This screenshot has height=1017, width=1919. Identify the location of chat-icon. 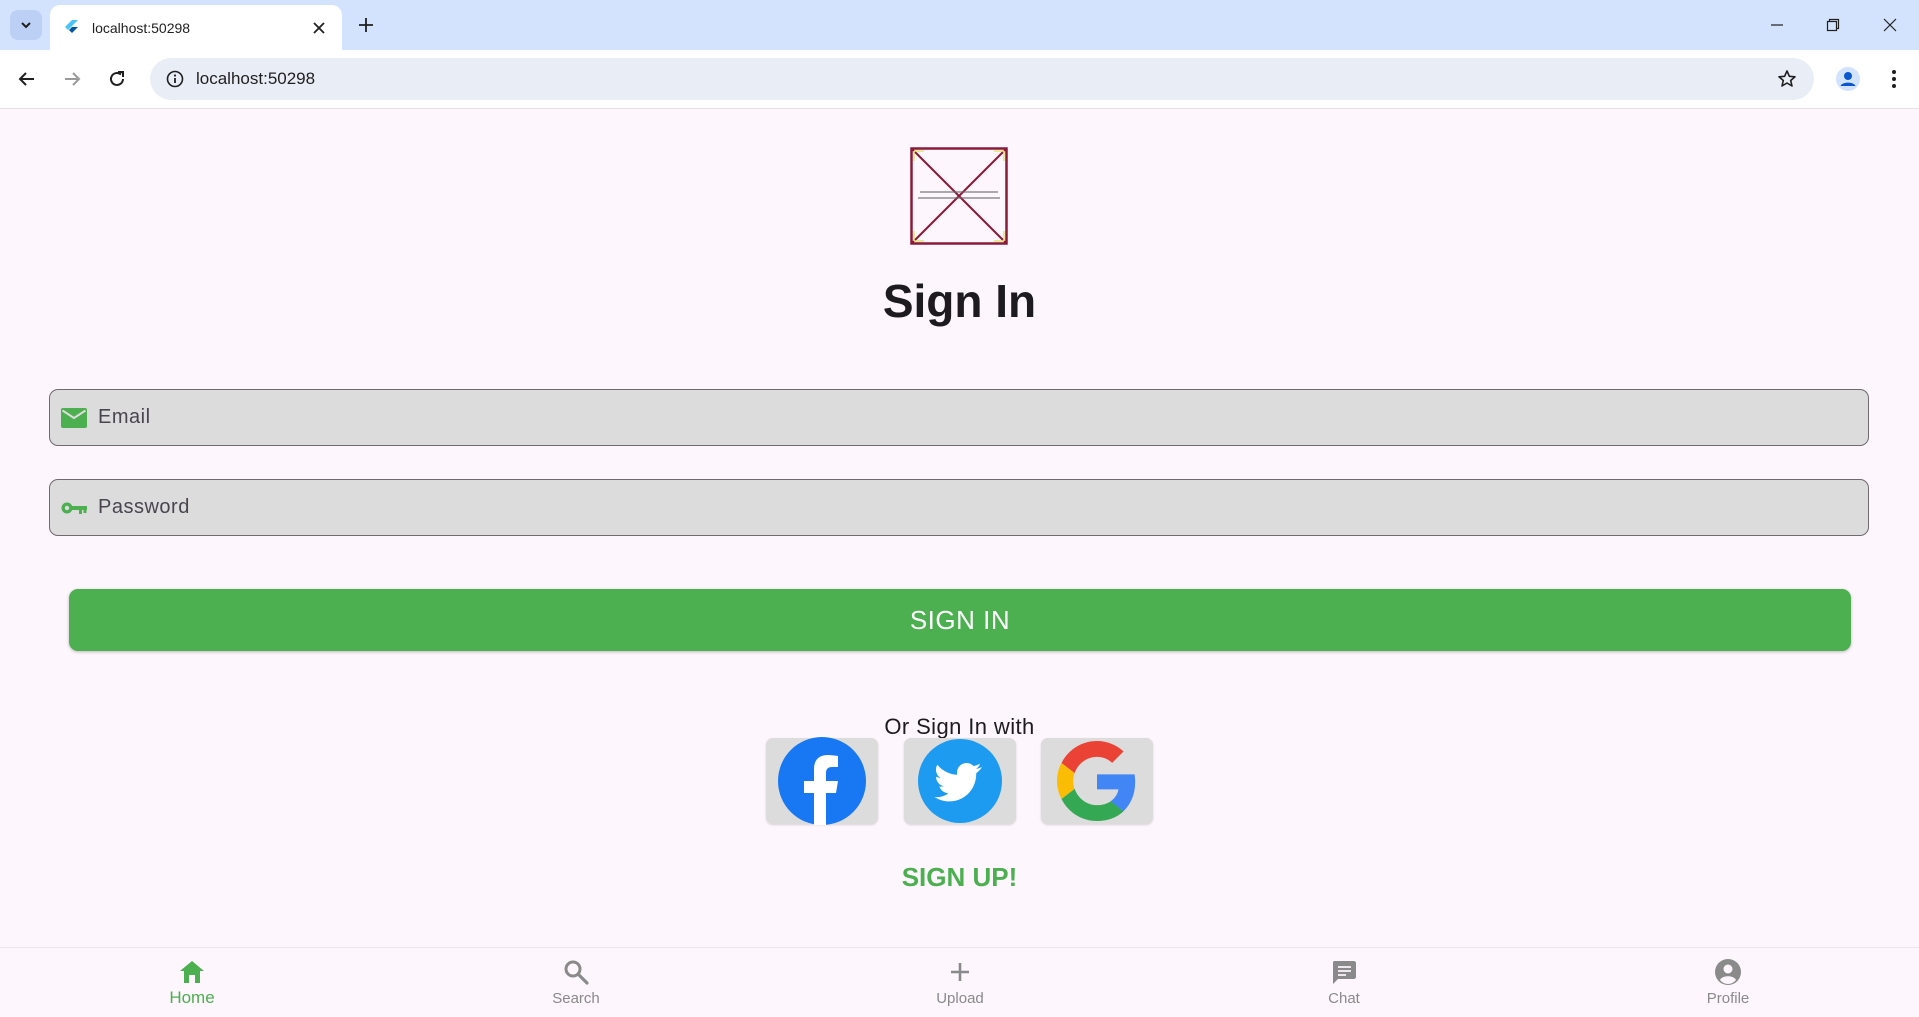
(1344, 972).